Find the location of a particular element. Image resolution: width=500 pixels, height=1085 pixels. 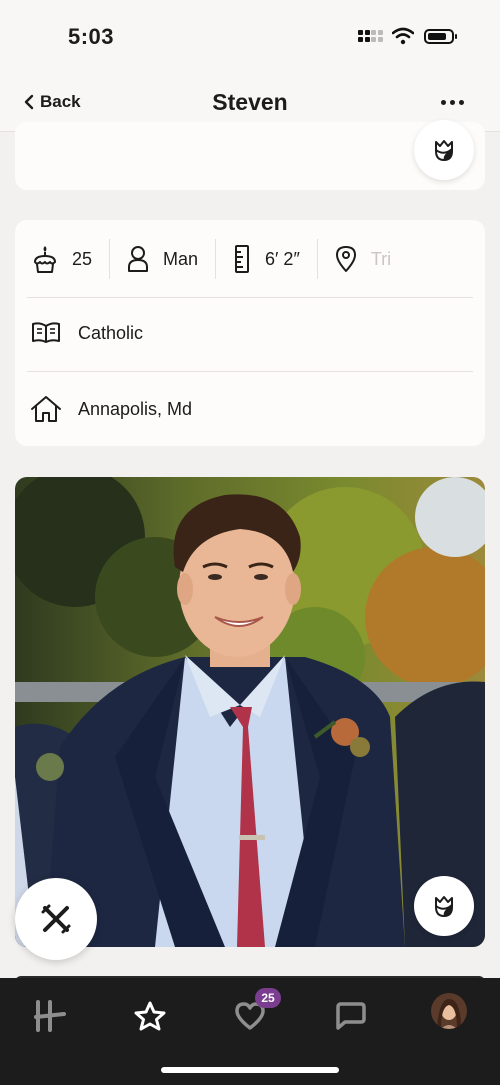

house-icon is located at coordinates (46, 409).